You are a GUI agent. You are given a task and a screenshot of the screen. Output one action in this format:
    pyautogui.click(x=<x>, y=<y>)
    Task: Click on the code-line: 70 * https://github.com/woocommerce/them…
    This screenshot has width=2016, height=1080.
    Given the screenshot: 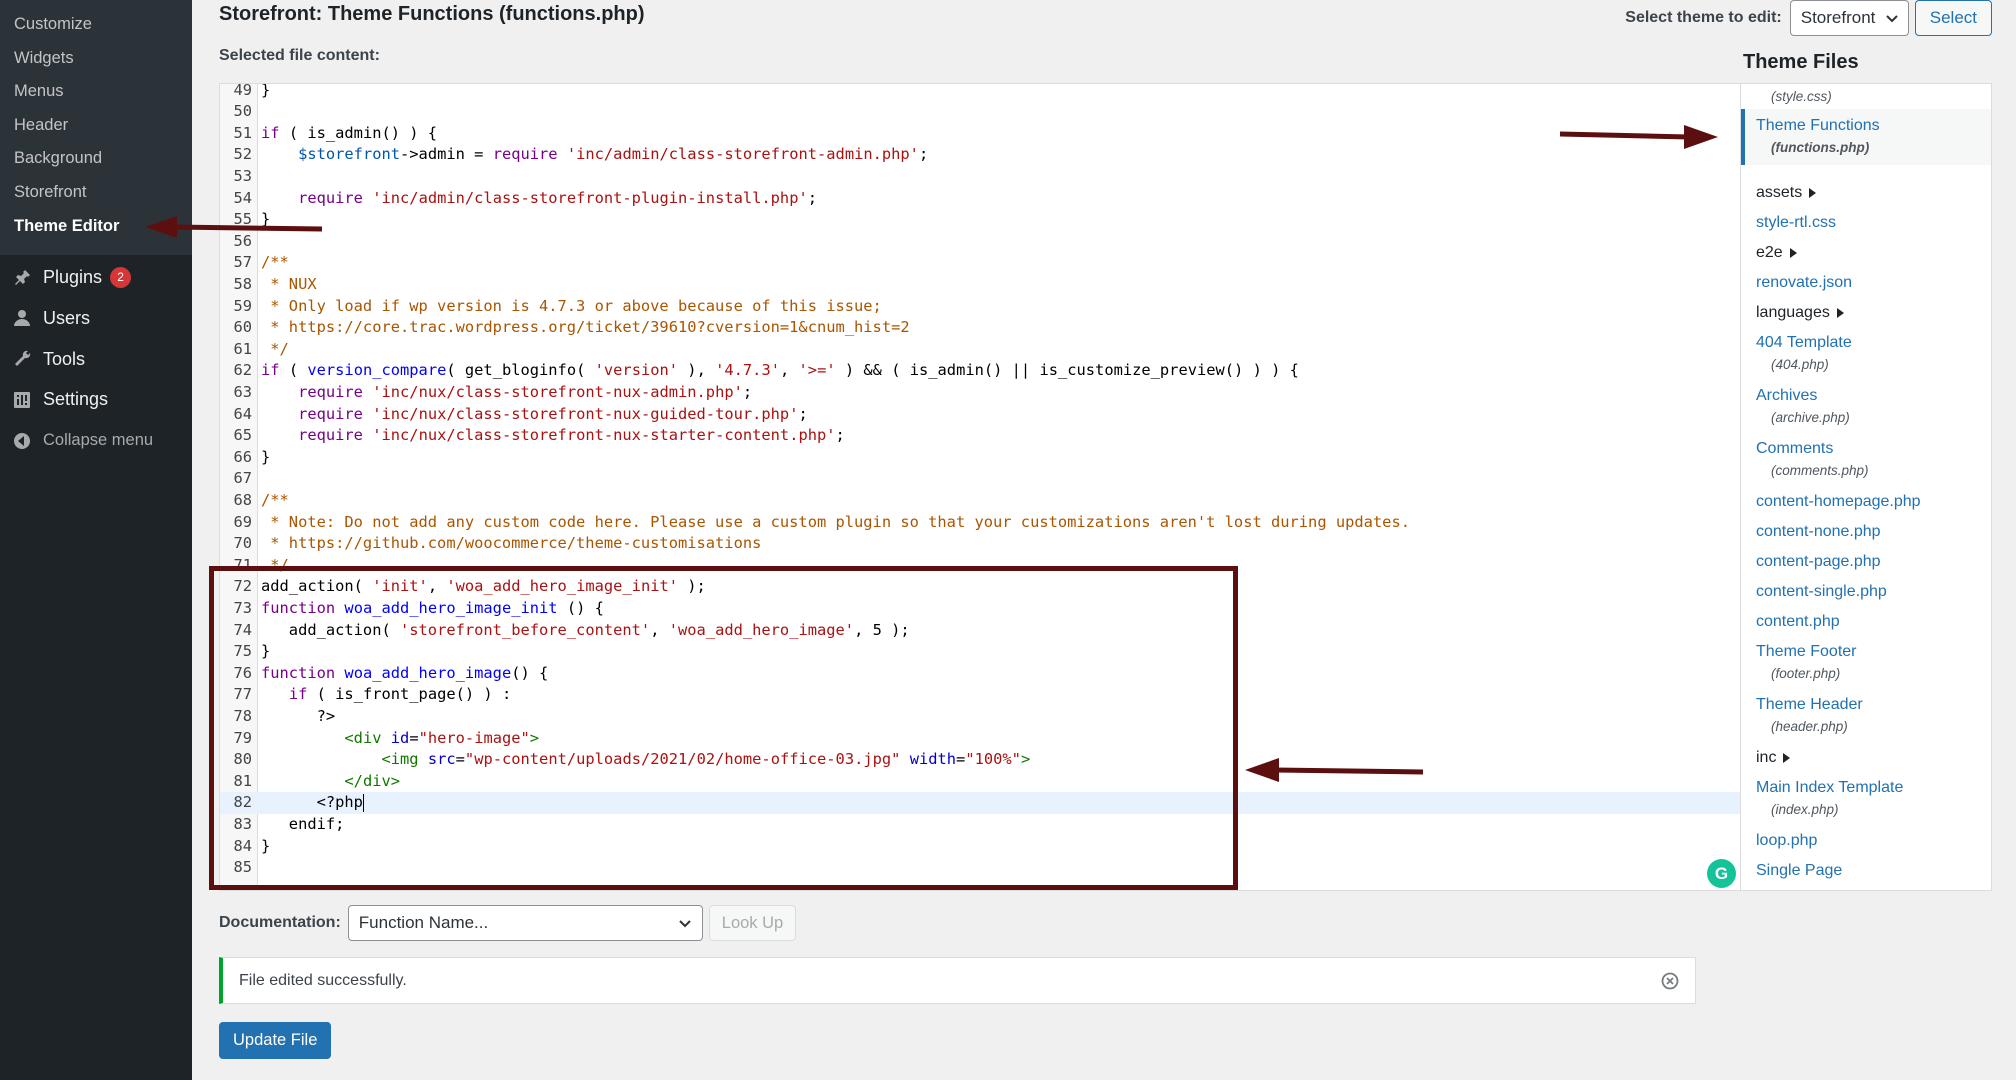 What is the action you would take?
    pyautogui.click(x=980, y=544)
    